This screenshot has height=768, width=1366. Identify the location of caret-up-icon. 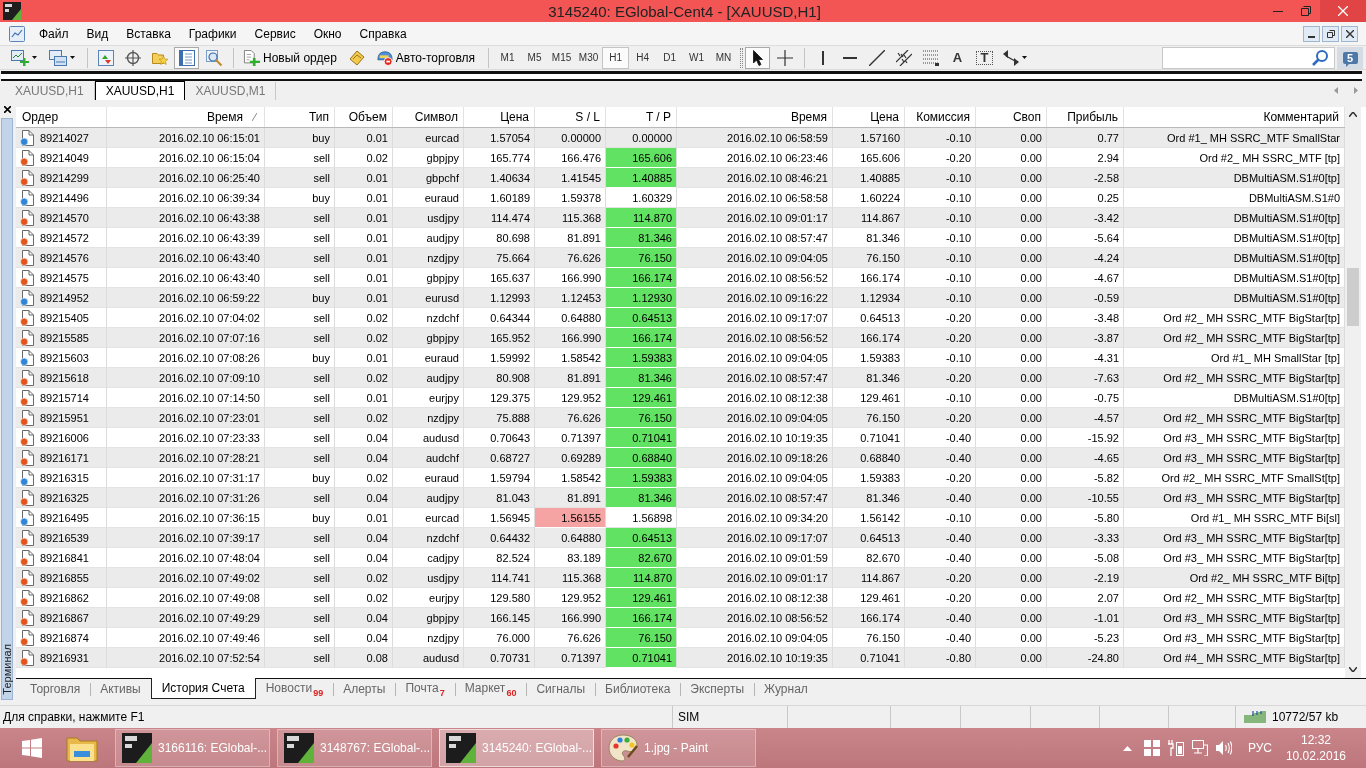
(1127, 748).